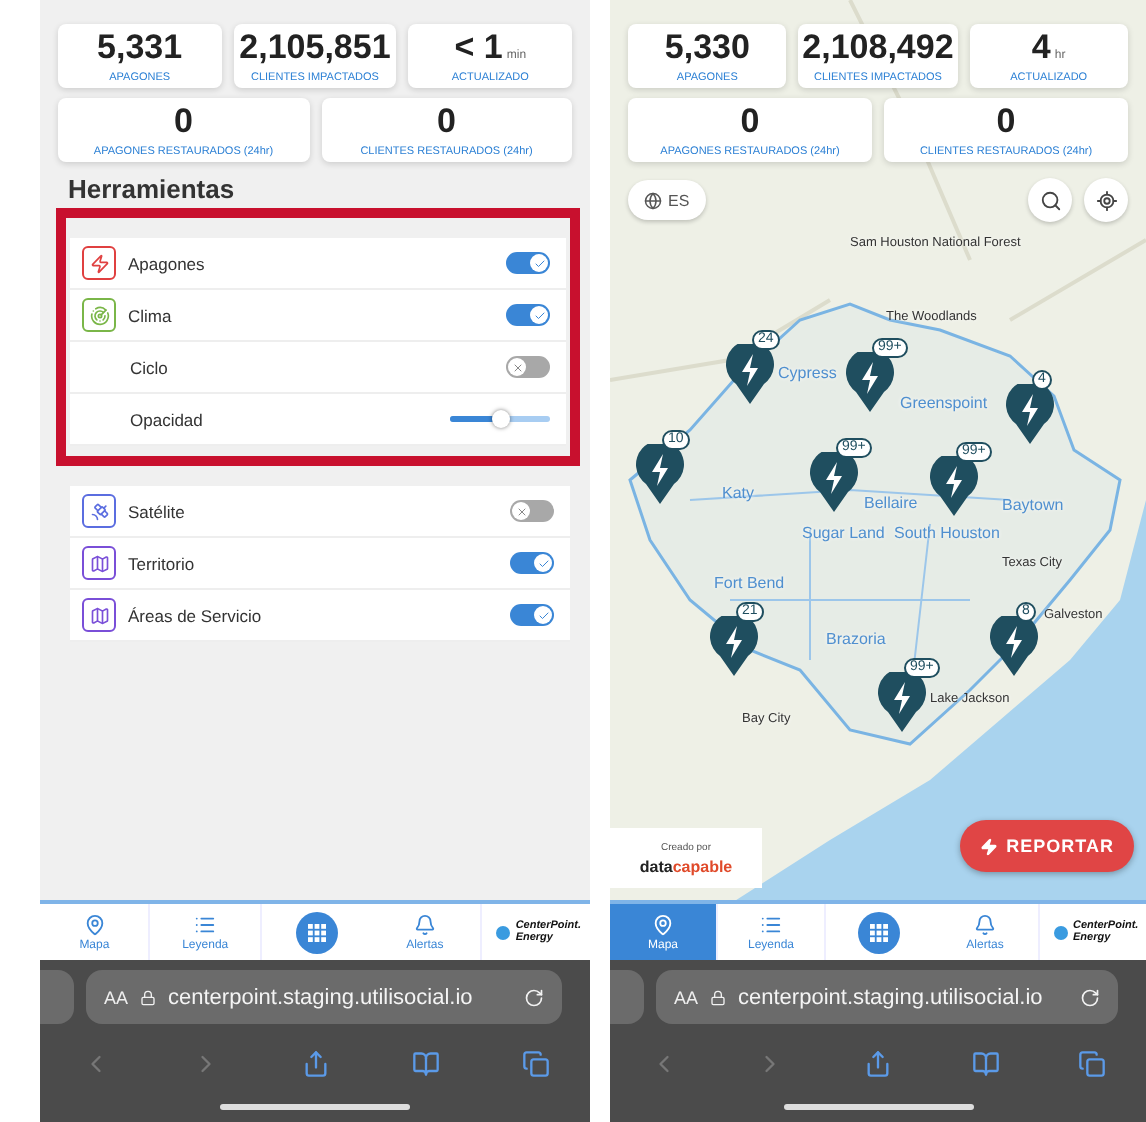 This screenshot has width=1146, height=1122. Describe the element at coordinates (738, 493) in the screenshot. I see `map-label: Katy` at that location.